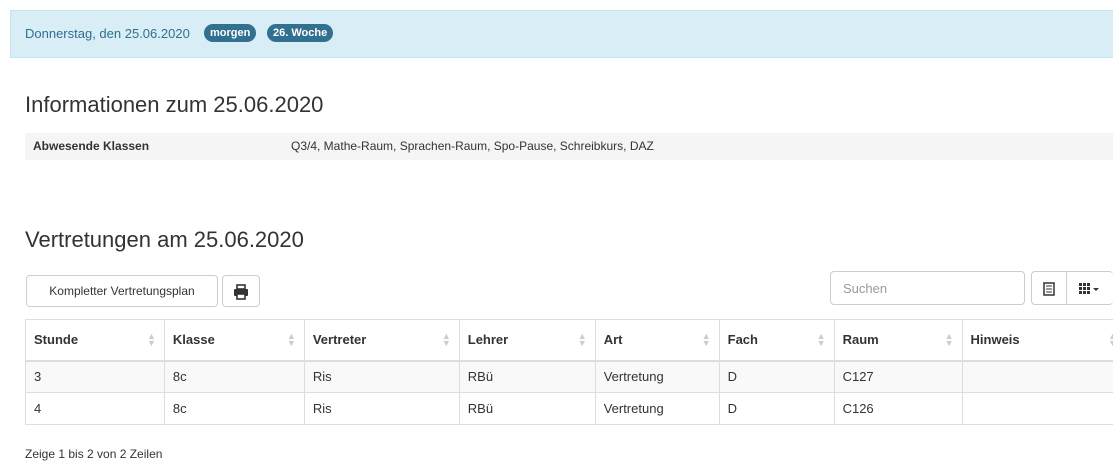 Image resolution: width=1113 pixels, height=465 pixels. I want to click on table-row: 4 8c Ris RBü Vertretung D C126, so click(569, 408).